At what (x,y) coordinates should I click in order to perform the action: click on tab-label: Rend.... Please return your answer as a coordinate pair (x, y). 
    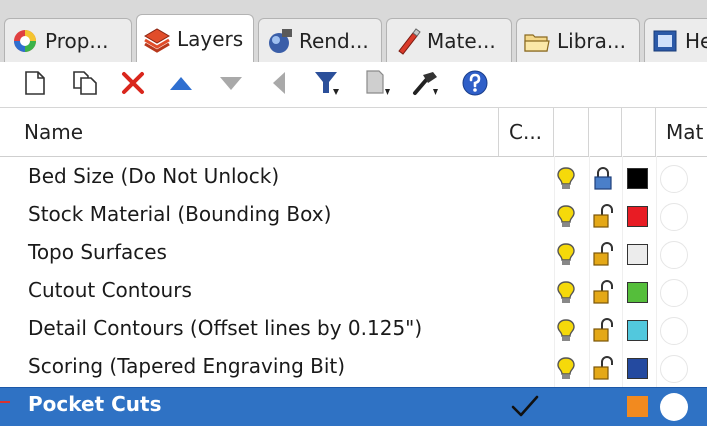
    Looking at the image, I should click on (334, 40).